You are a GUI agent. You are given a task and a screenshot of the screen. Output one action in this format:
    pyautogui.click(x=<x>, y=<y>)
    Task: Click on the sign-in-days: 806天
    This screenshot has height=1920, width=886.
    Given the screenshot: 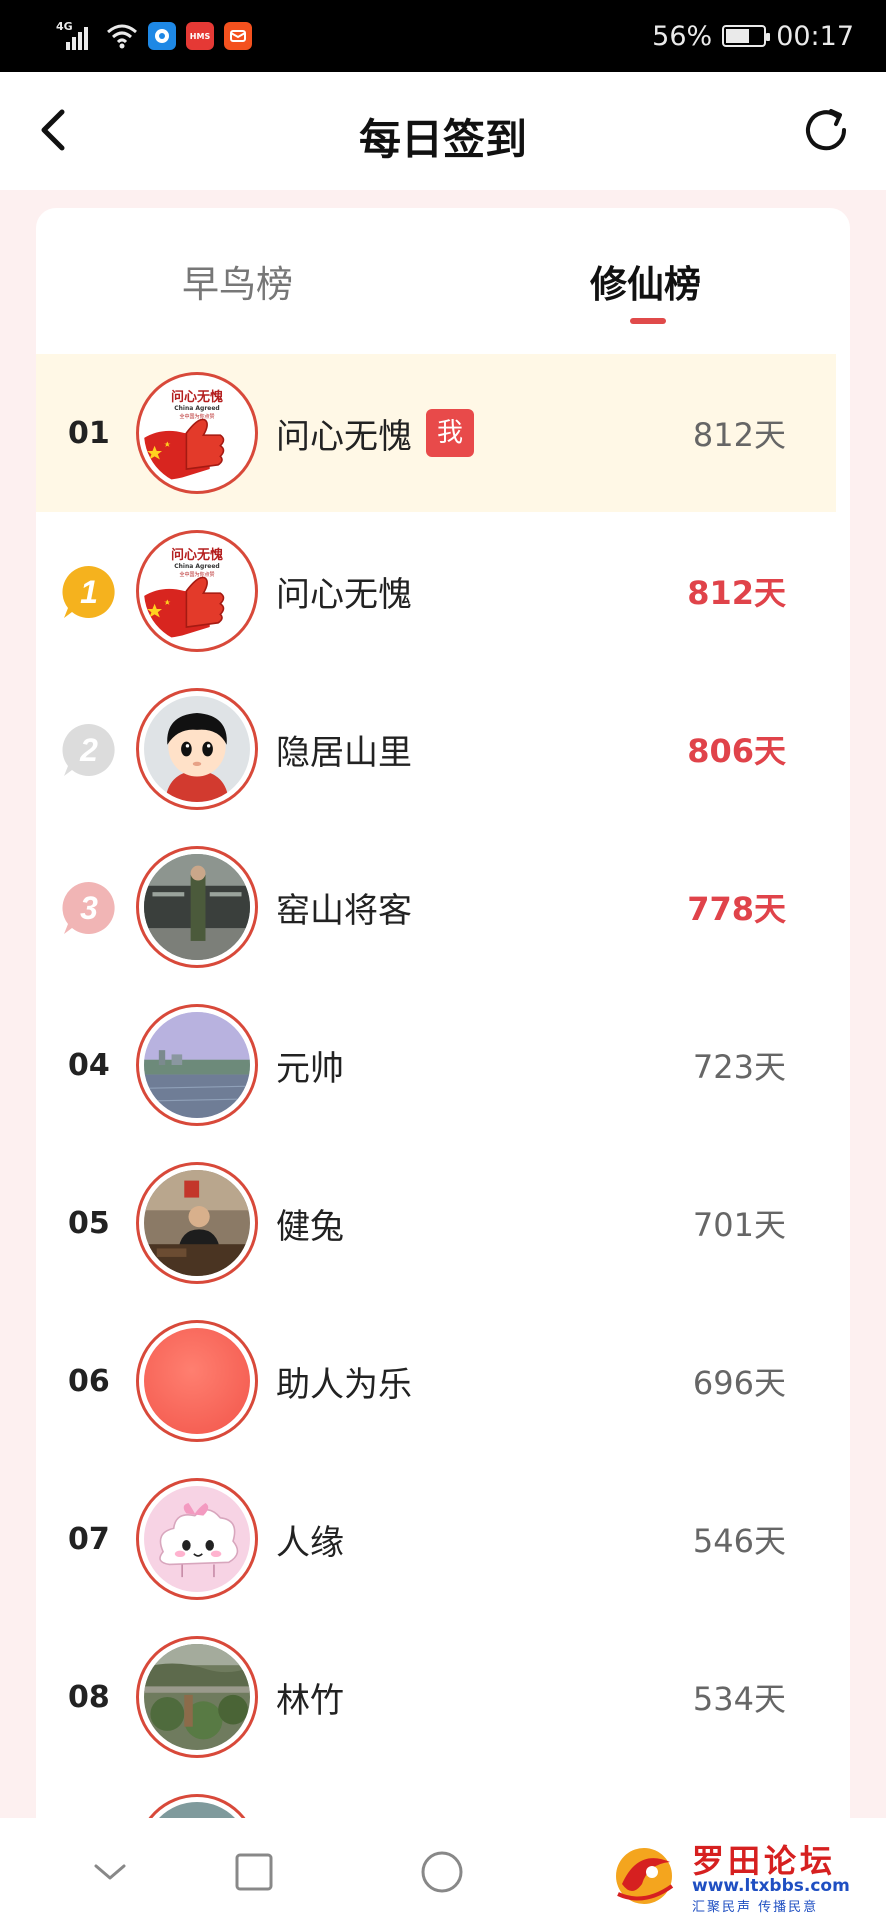 What is the action you would take?
    pyautogui.click(x=736, y=751)
    